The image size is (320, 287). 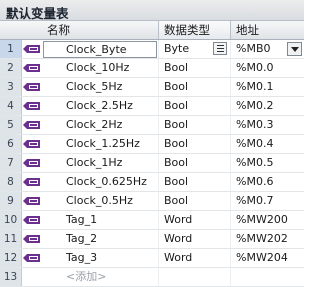 What do you see at coordinates (267, 106) in the screenshot?
I see `address-value: %M0.2` at bounding box center [267, 106].